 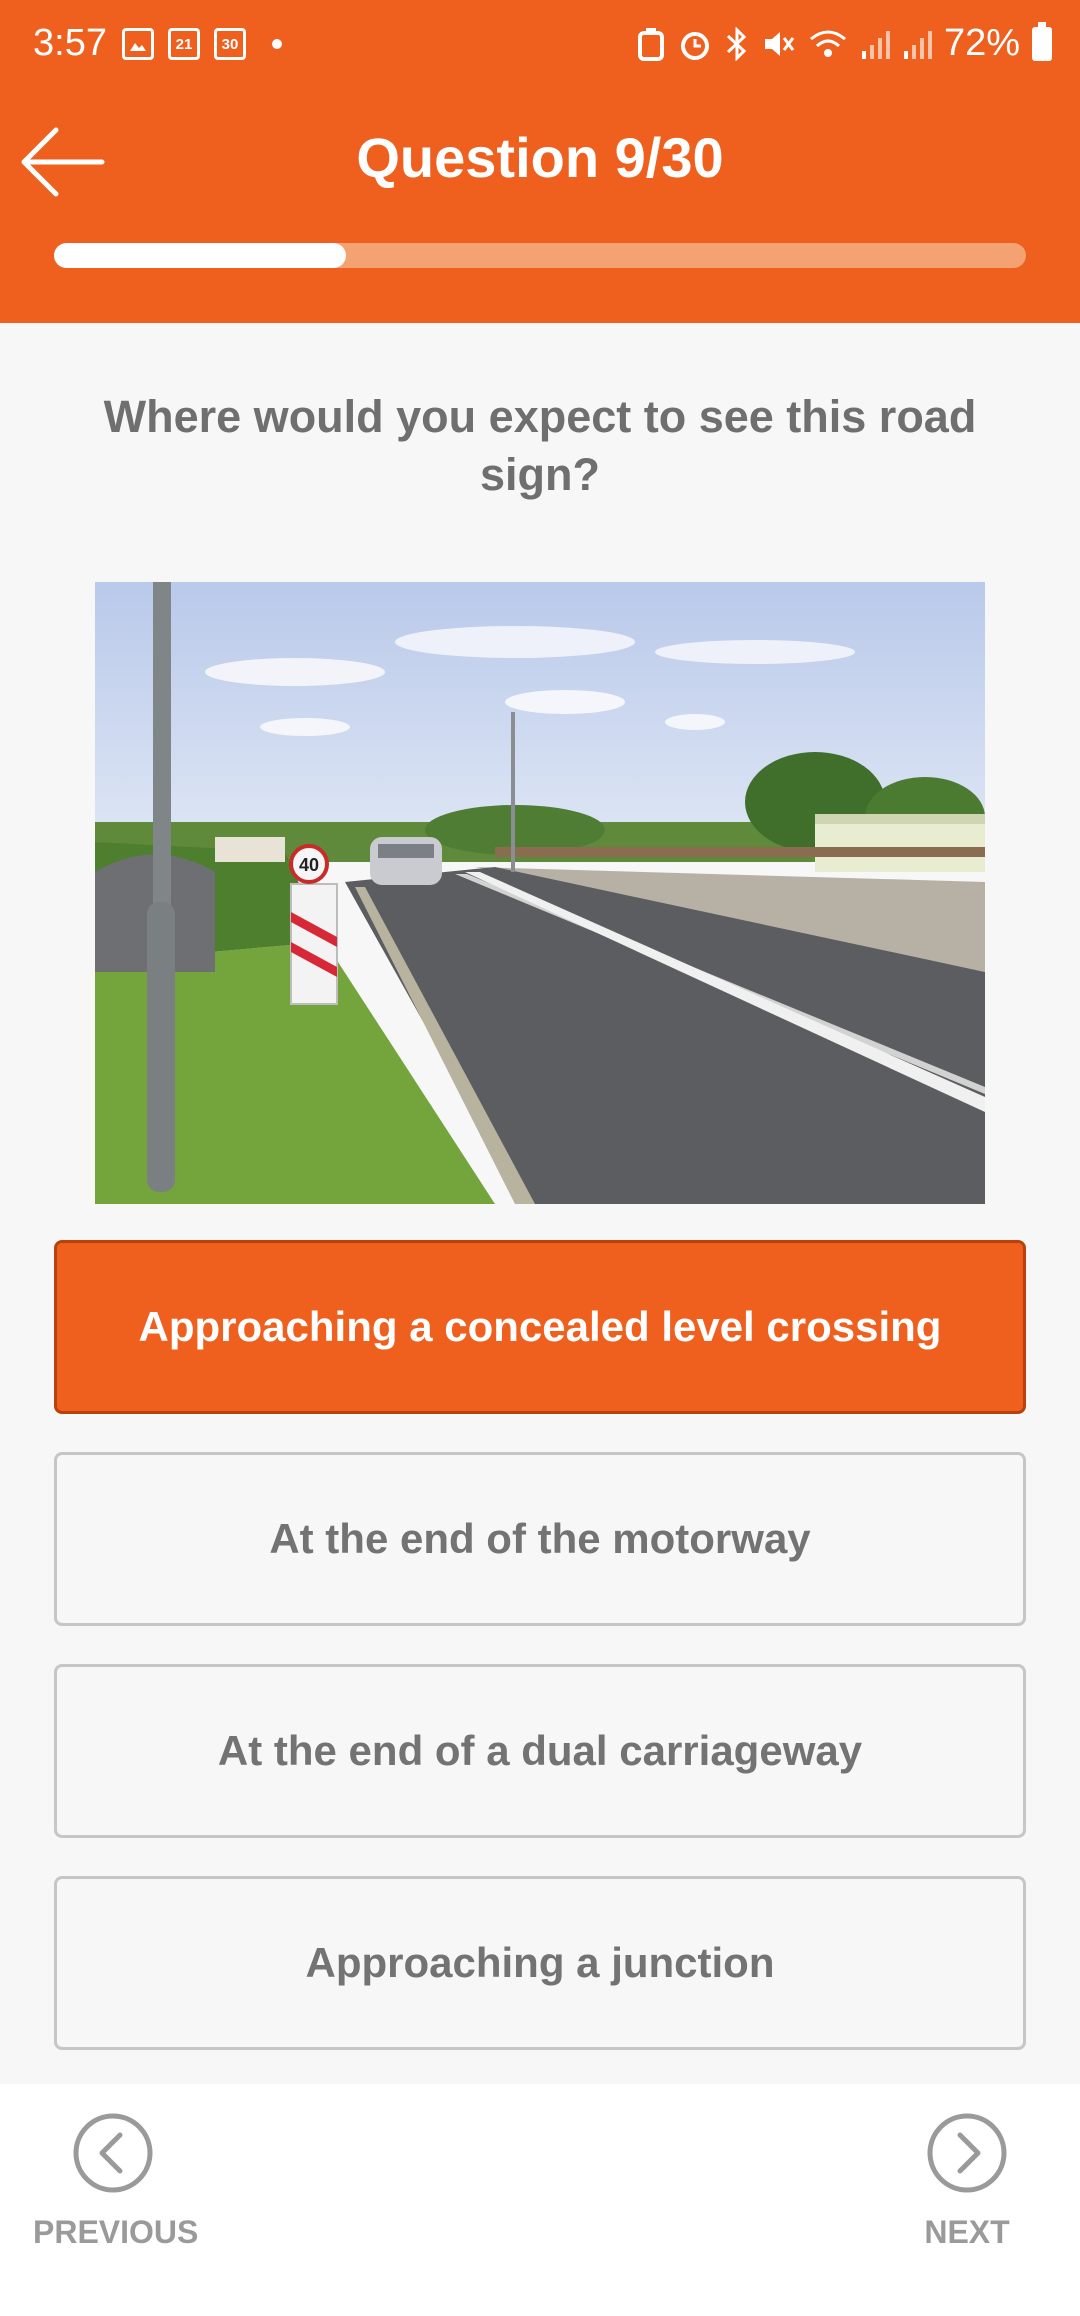 I want to click on calendar-day-label: 30, so click(x=230, y=44).